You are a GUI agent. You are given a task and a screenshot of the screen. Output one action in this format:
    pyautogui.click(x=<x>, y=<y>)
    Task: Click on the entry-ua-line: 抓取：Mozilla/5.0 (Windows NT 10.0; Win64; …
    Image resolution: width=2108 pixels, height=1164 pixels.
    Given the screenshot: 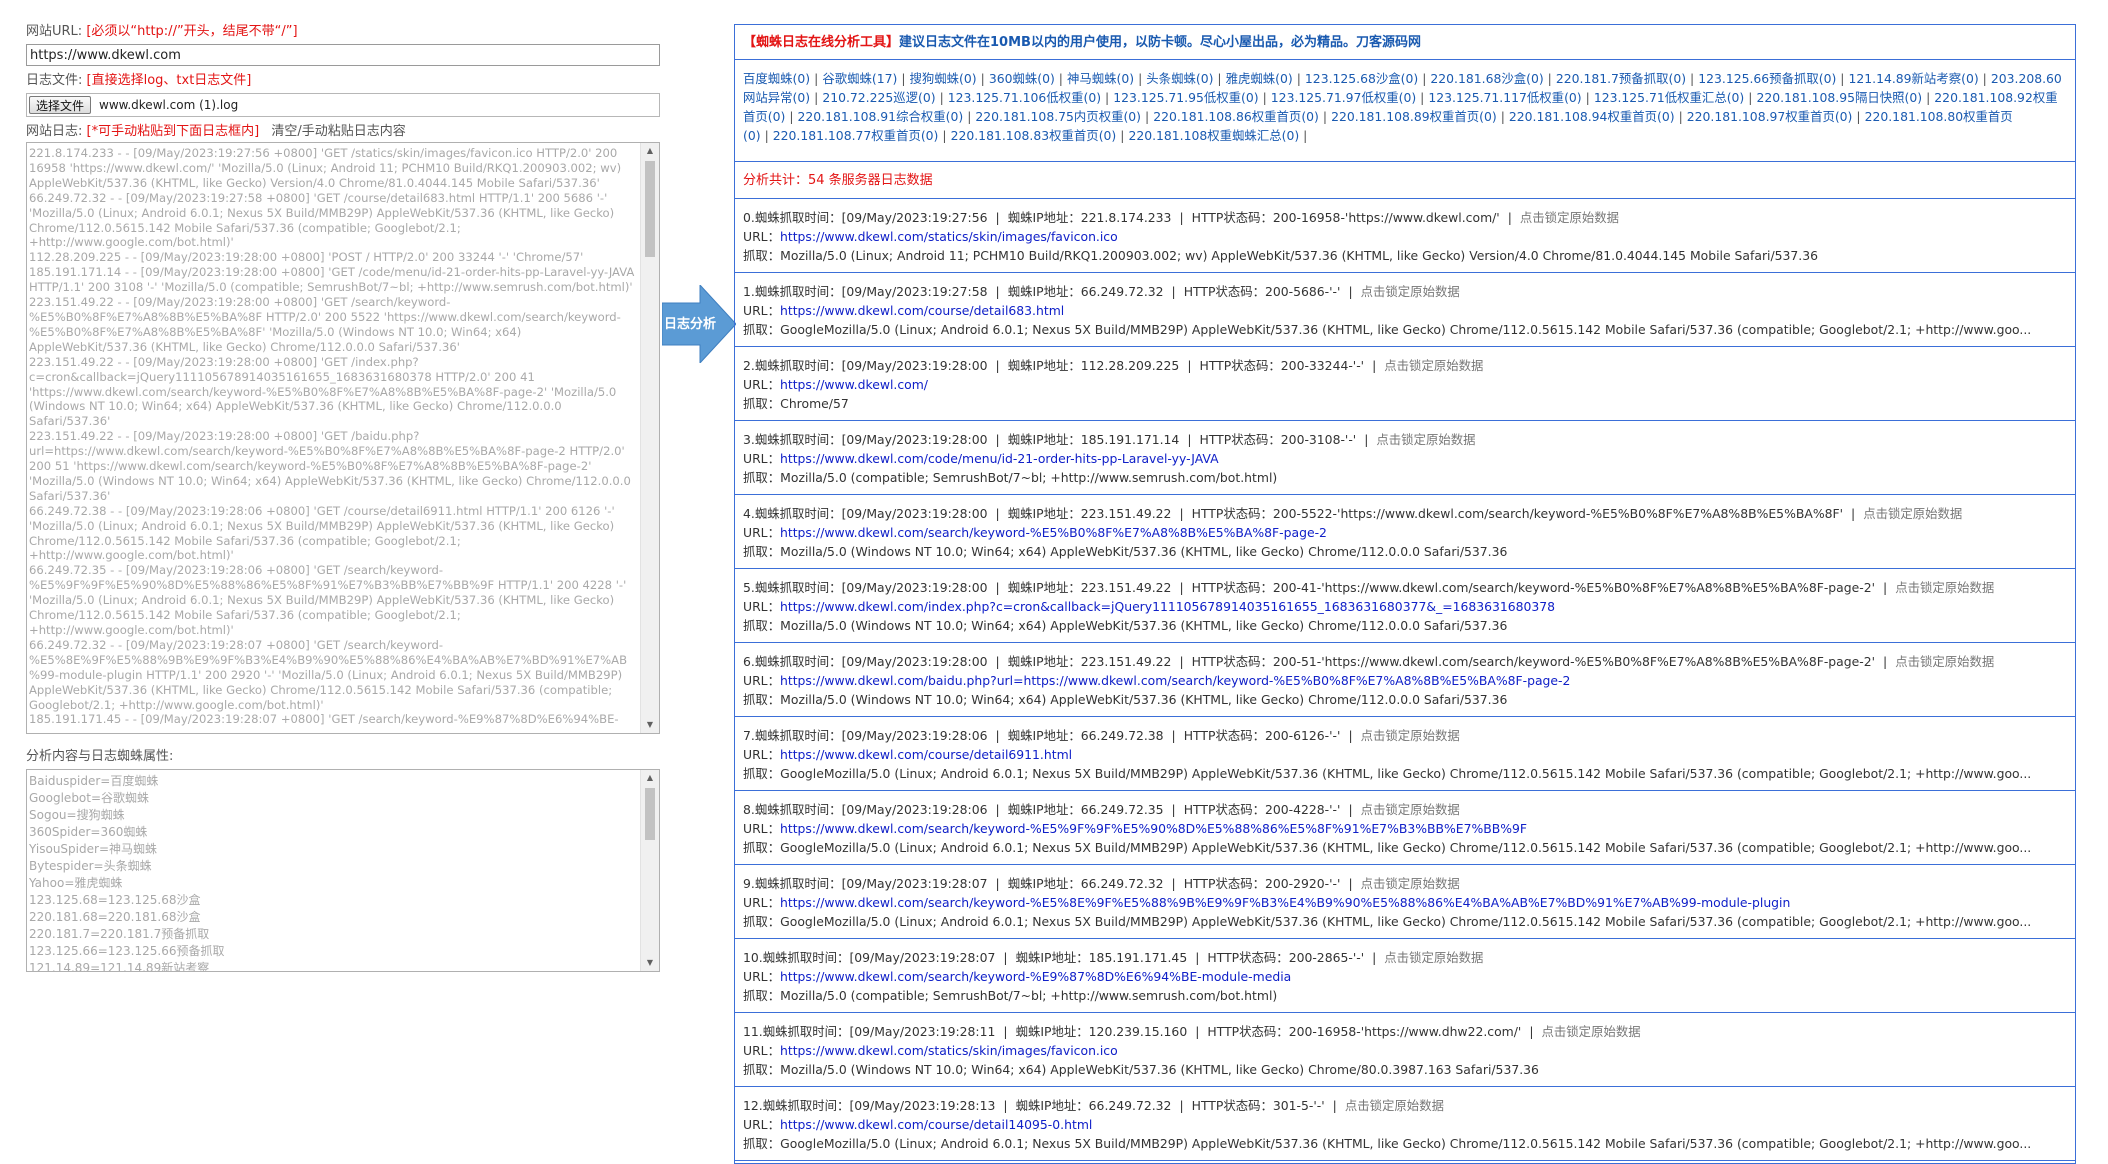 What is the action you would take?
    pyautogui.click(x=1405, y=551)
    